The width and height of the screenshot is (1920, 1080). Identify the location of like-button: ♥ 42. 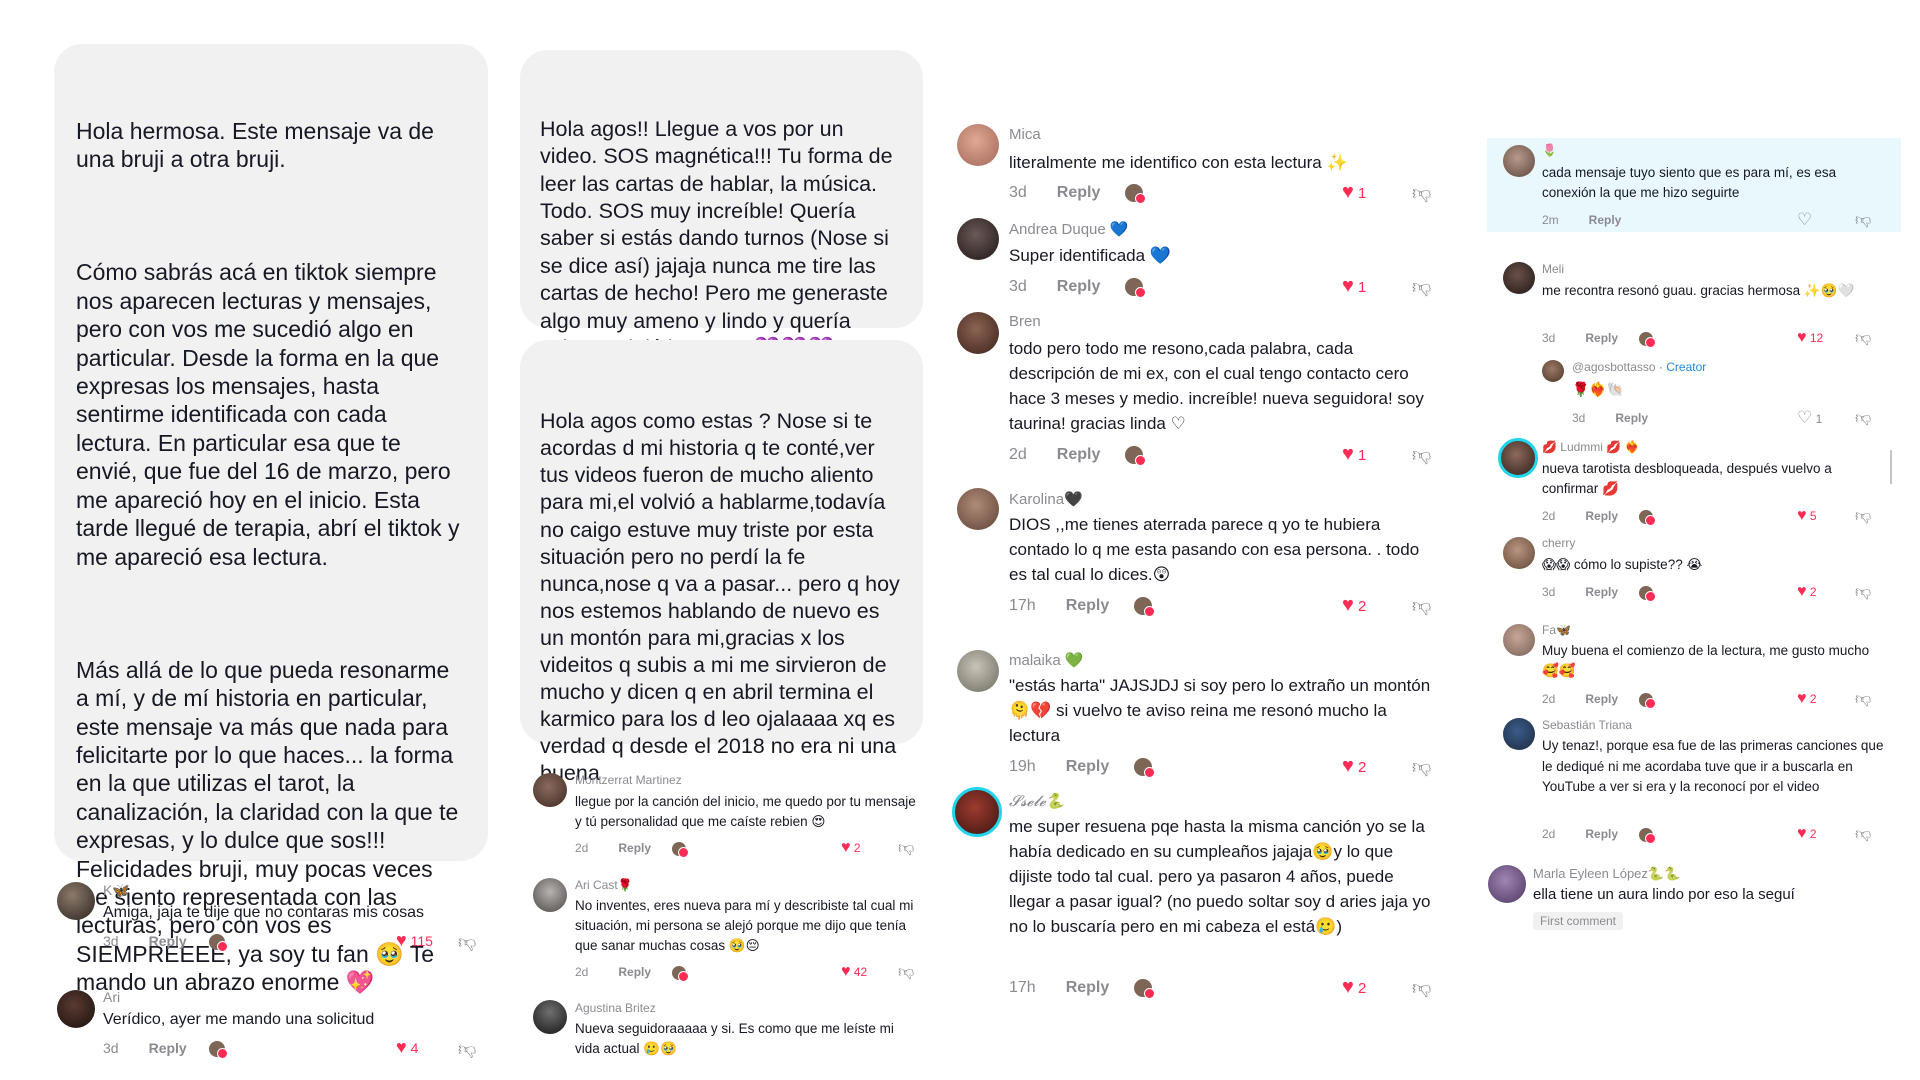
(854, 972).